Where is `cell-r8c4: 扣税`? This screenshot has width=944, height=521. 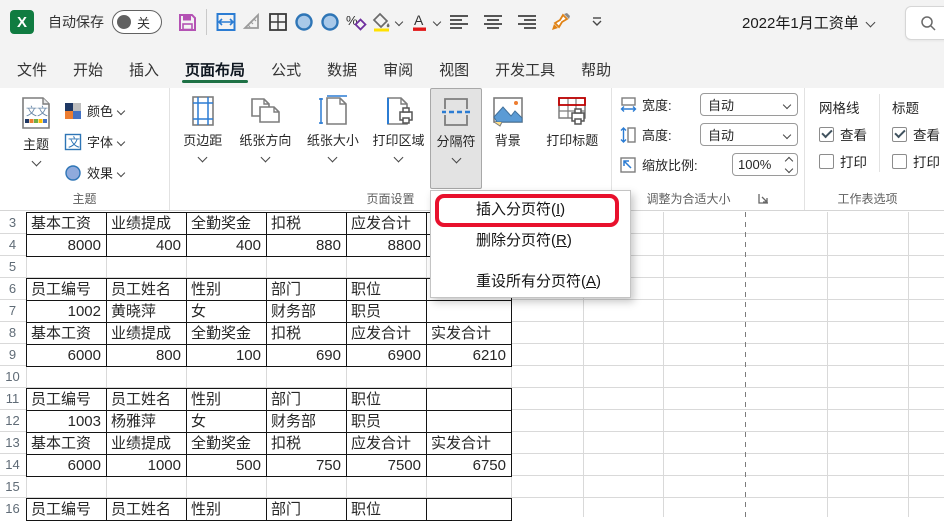
cell-r8c4: 扣税 is located at coordinates (306, 333).